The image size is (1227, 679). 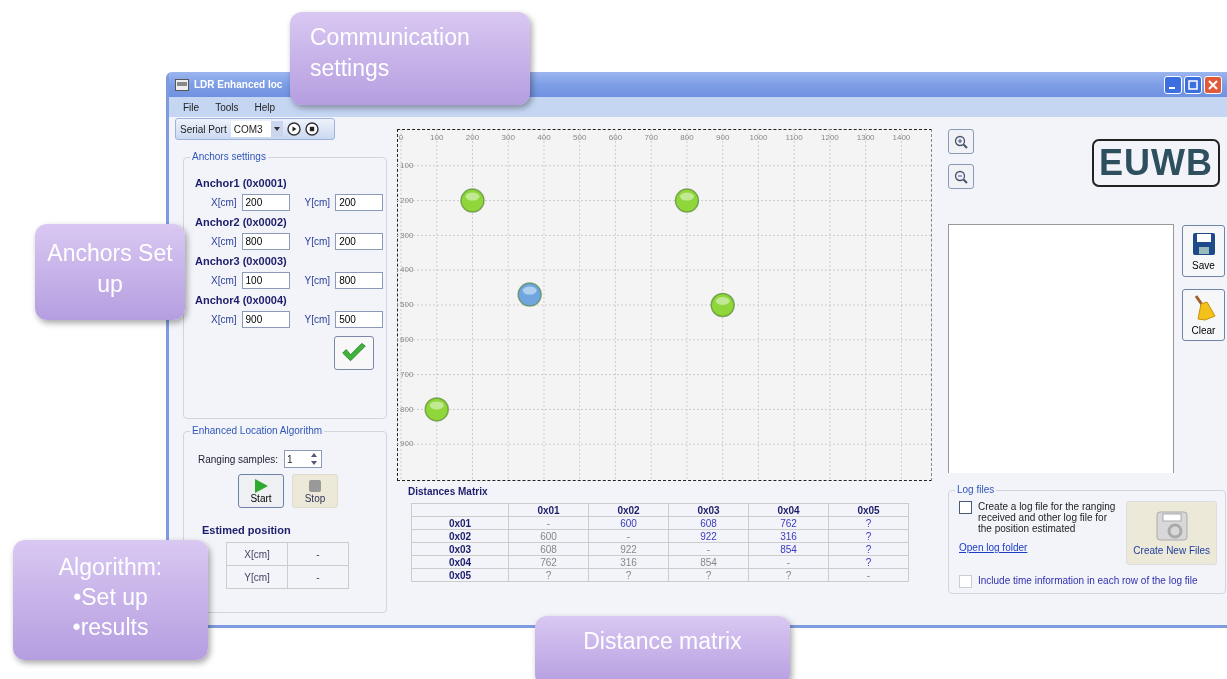 What do you see at coordinates (265, 241) in the screenshot?
I see `x-field: 800` at bounding box center [265, 241].